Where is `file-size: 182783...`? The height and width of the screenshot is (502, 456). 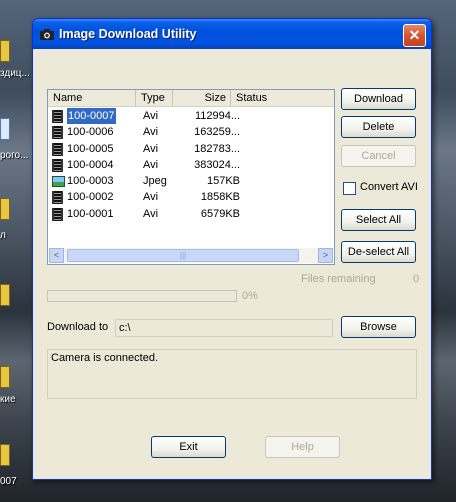
file-size: 182783... is located at coordinates (217, 148).